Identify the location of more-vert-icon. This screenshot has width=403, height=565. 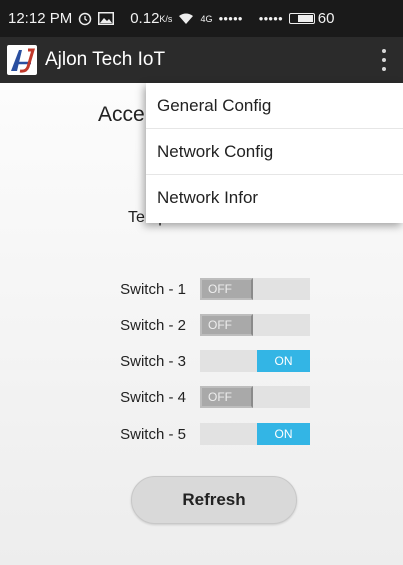
(384, 60).